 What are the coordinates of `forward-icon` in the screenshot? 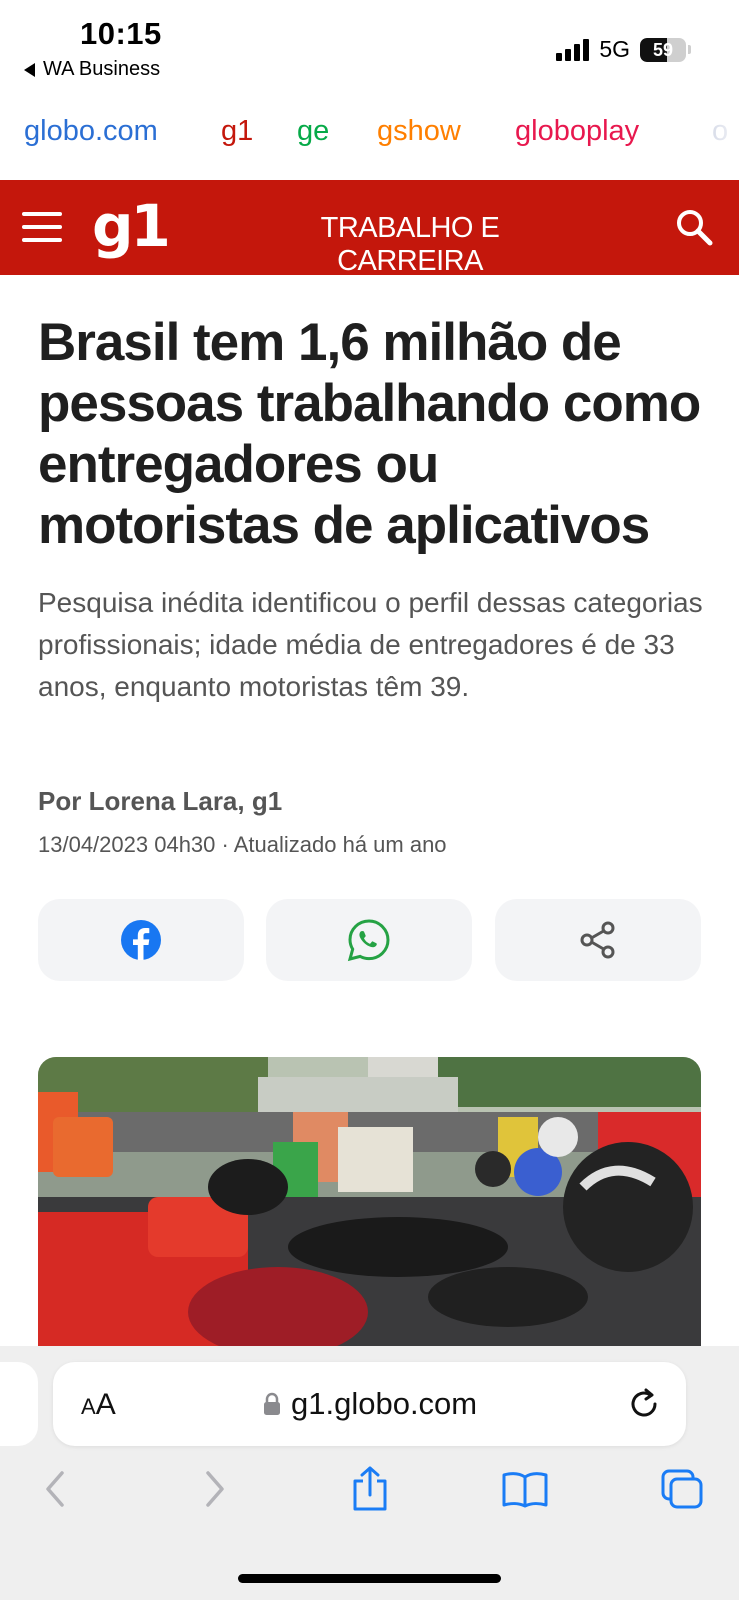 It's located at (215, 1489).